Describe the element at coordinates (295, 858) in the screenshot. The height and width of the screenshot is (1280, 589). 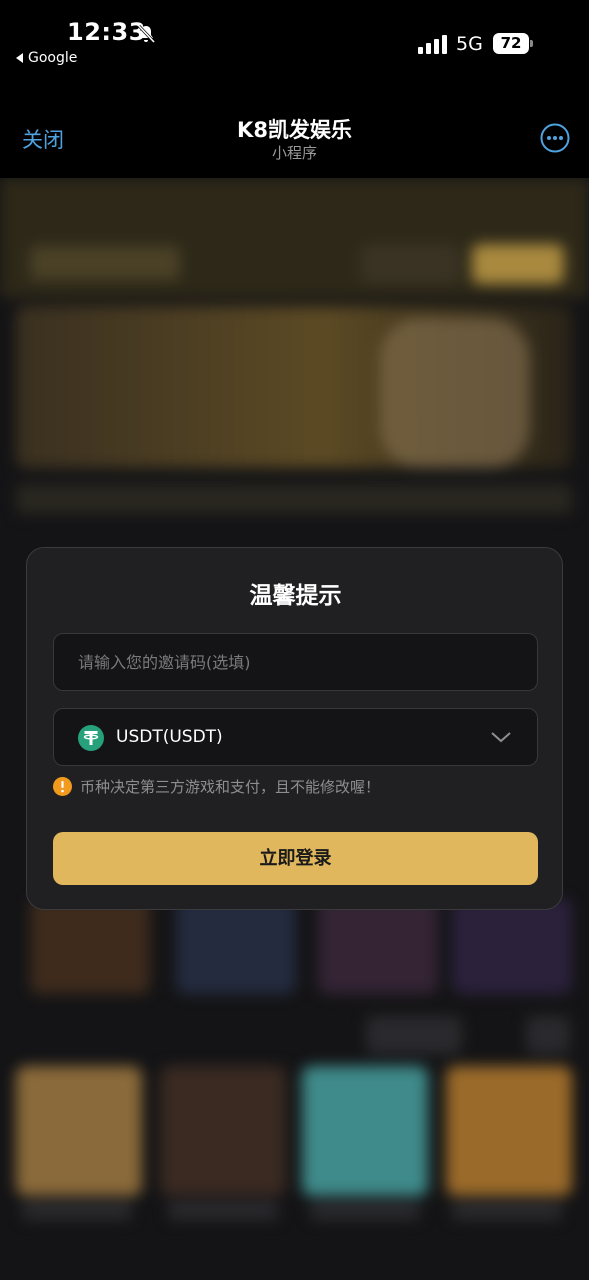
I see `login-button: 立即登录` at that location.